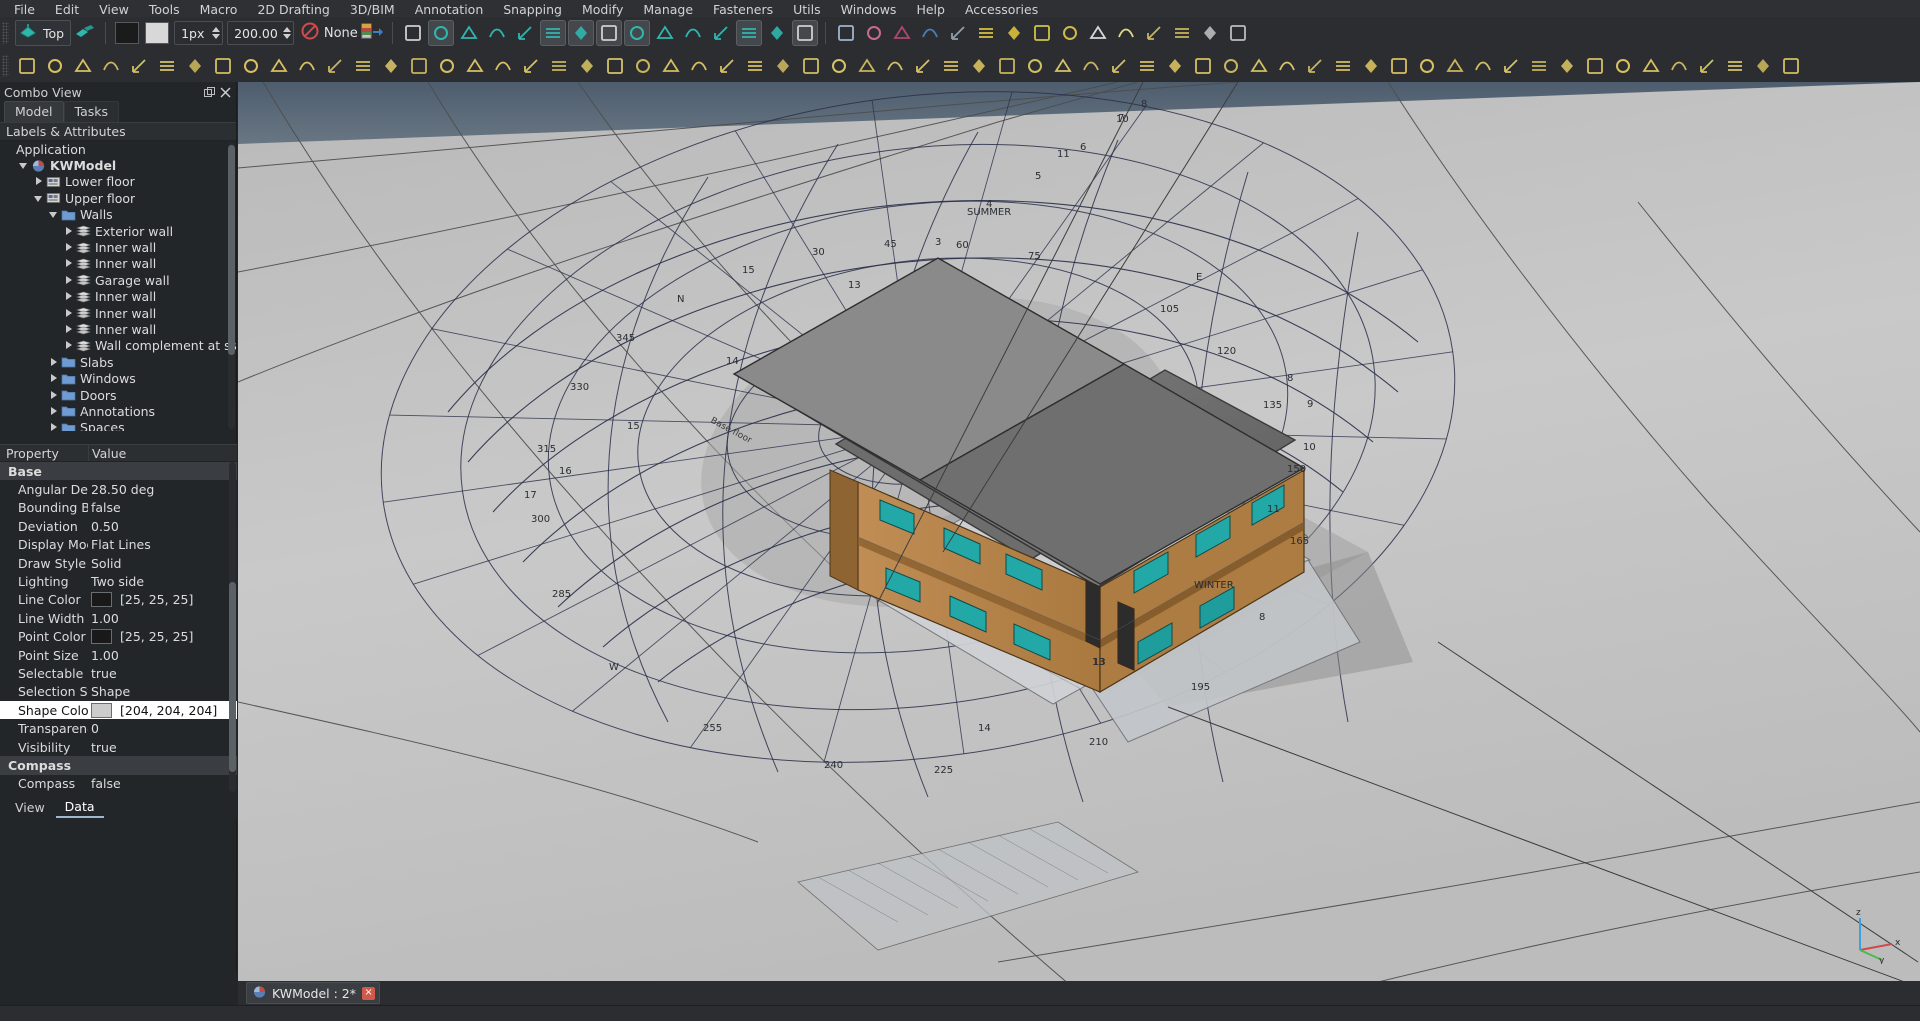 This screenshot has width=1920, height=1021. I want to click on arch-schedule-icon, so click(1679, 66).